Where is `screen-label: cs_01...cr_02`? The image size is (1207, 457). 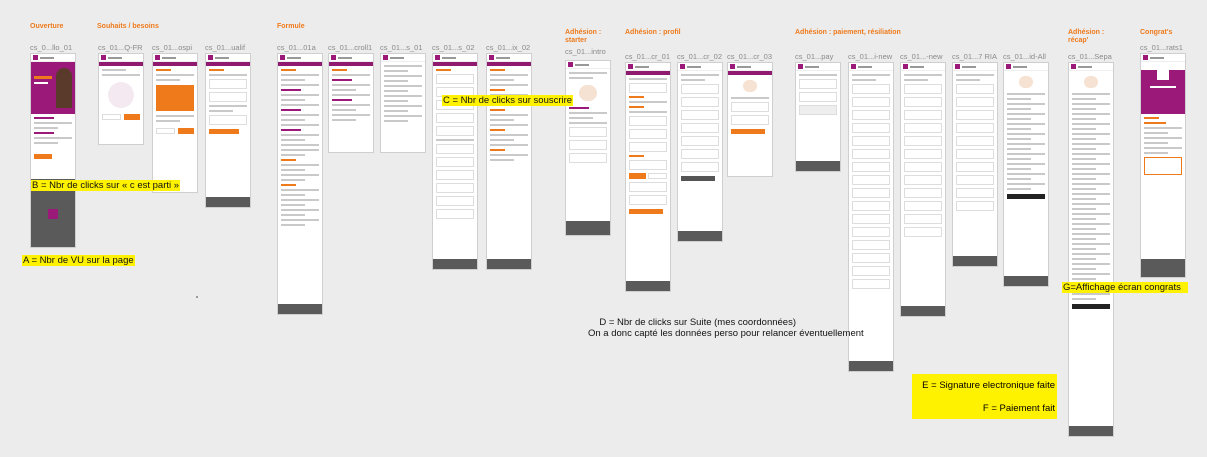
screen-label: cs_01...cr_02 is located at coordinates (700, 56).